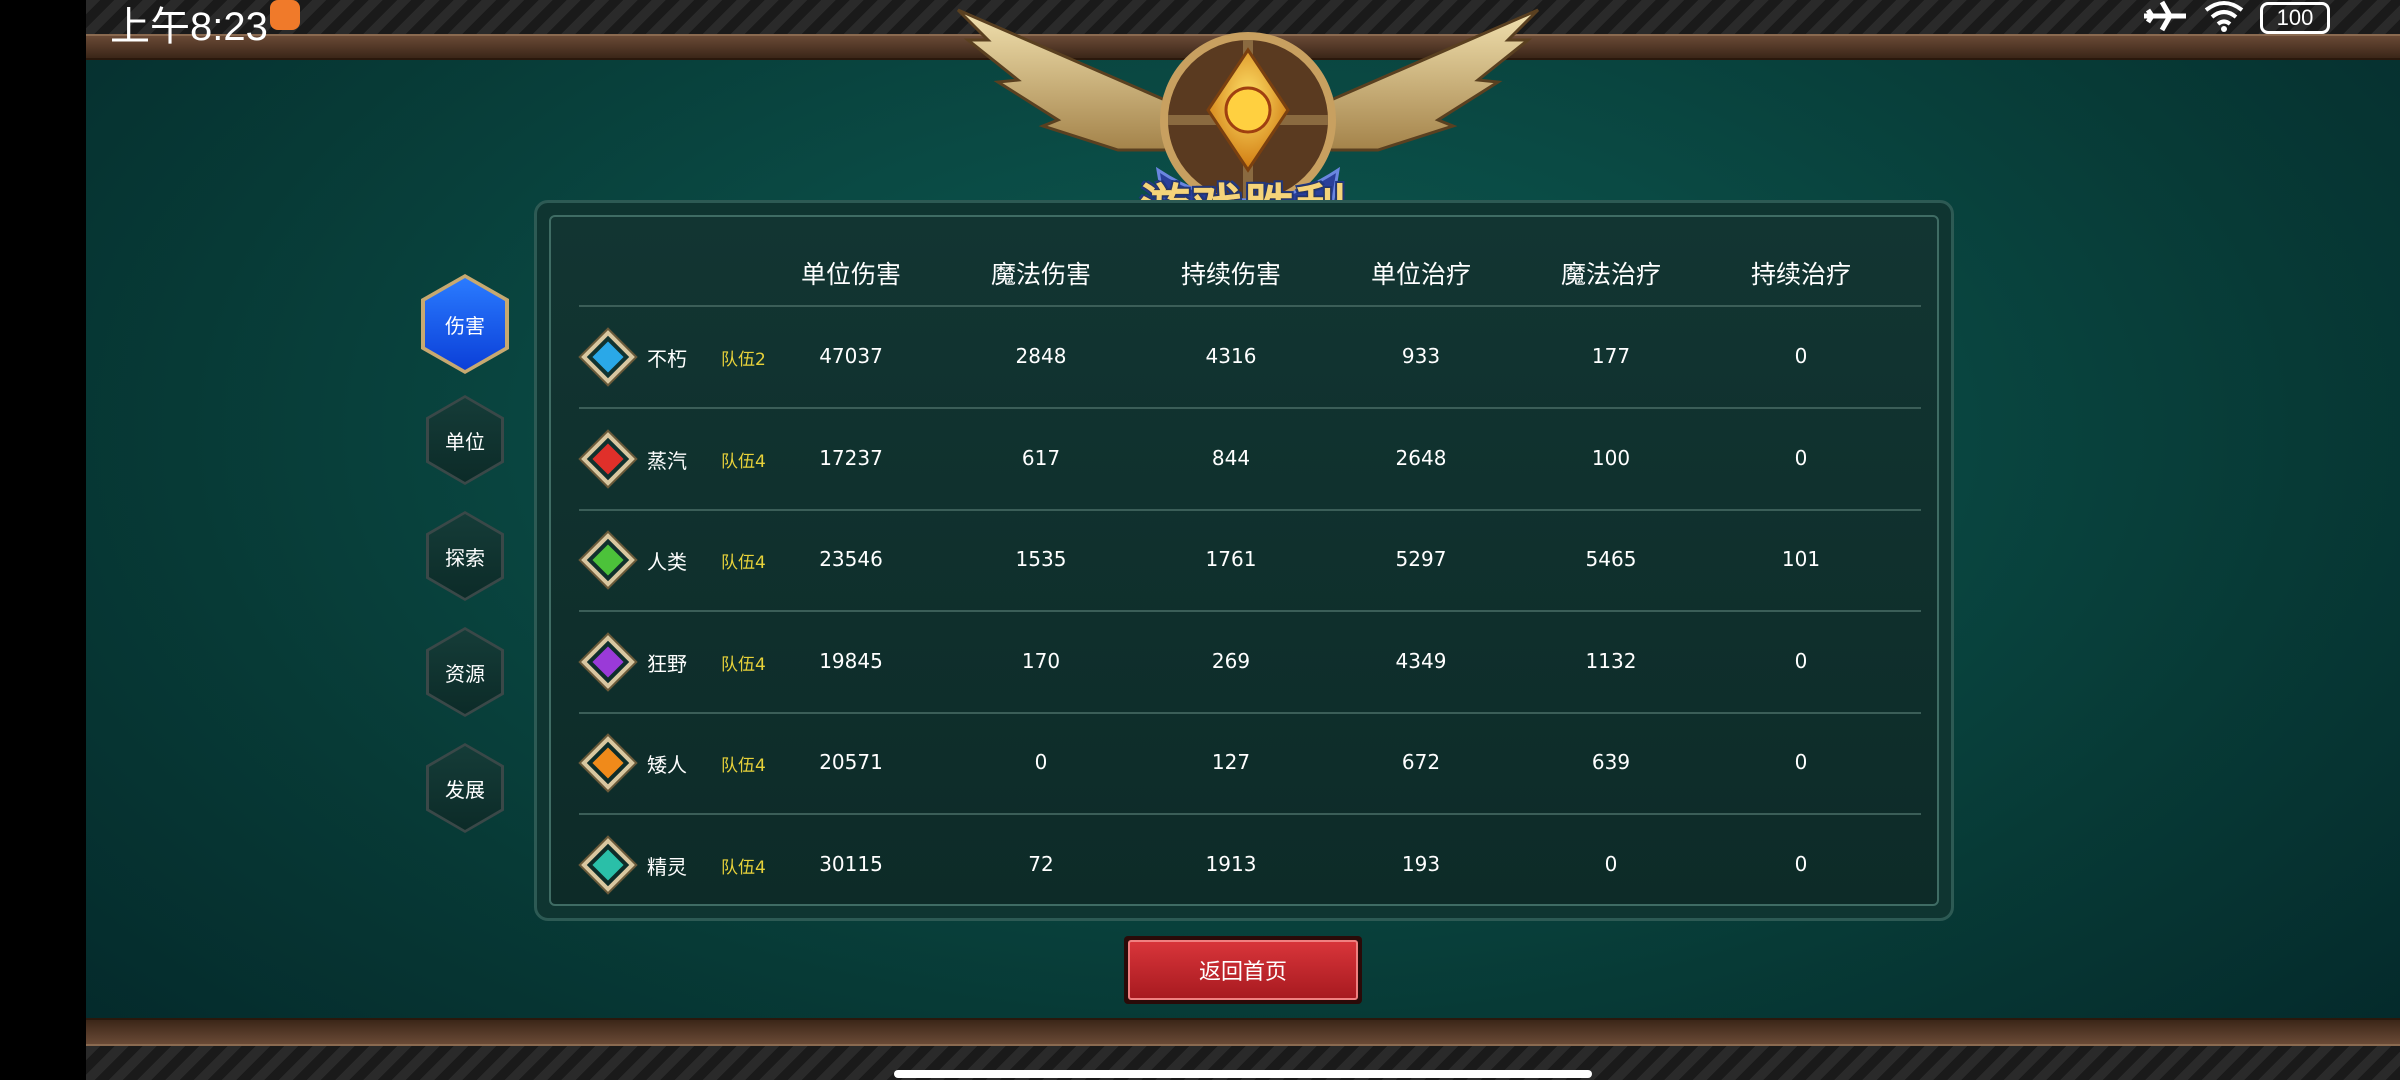  What do you see at coordinates (1420, 274) in the screenshot?
I see `column-header: 单位治疗` at bounding box center [1420, 274].